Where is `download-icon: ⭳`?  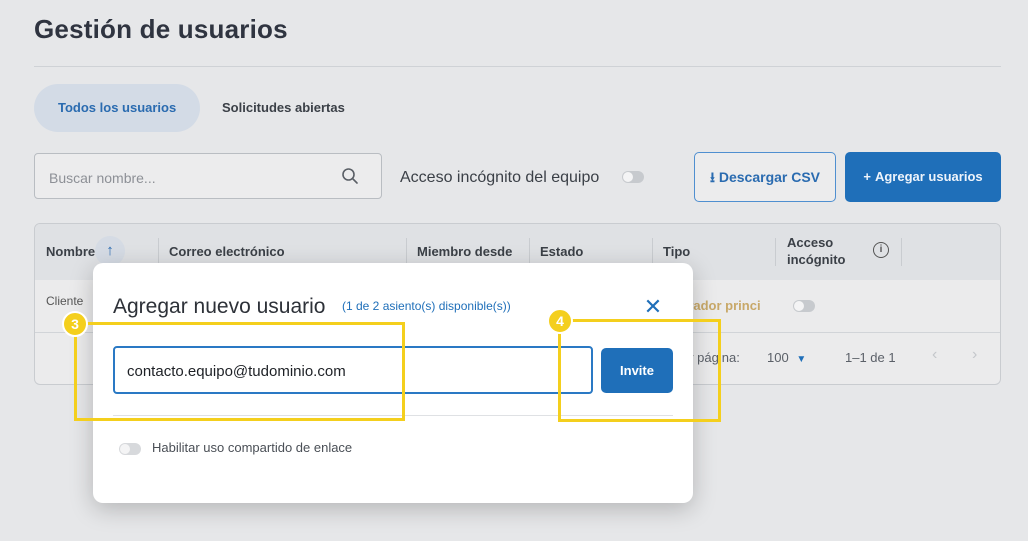
download-icon: ⭳ is located at coordinates (712, 177).